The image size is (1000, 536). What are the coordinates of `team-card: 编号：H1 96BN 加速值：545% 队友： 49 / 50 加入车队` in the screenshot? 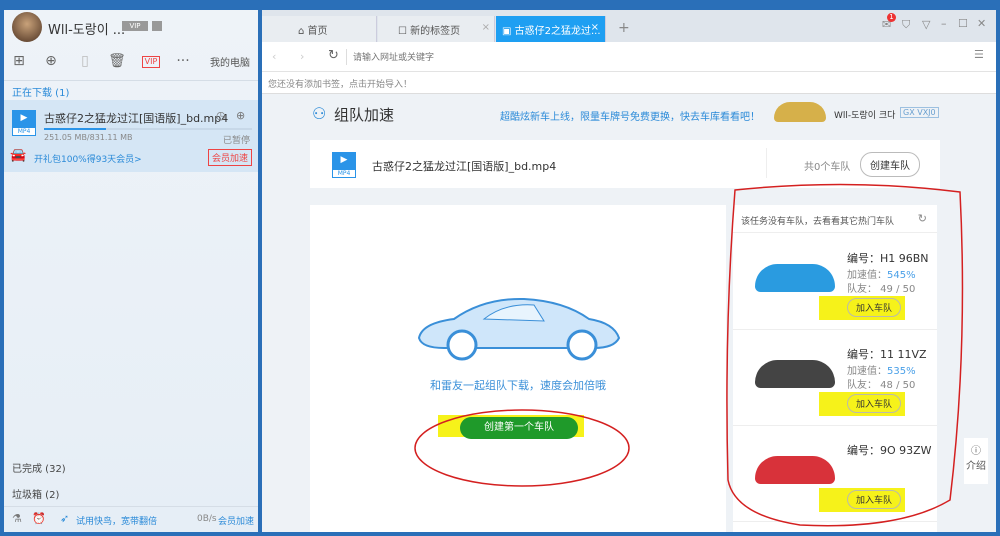 It's located at (835, 282).